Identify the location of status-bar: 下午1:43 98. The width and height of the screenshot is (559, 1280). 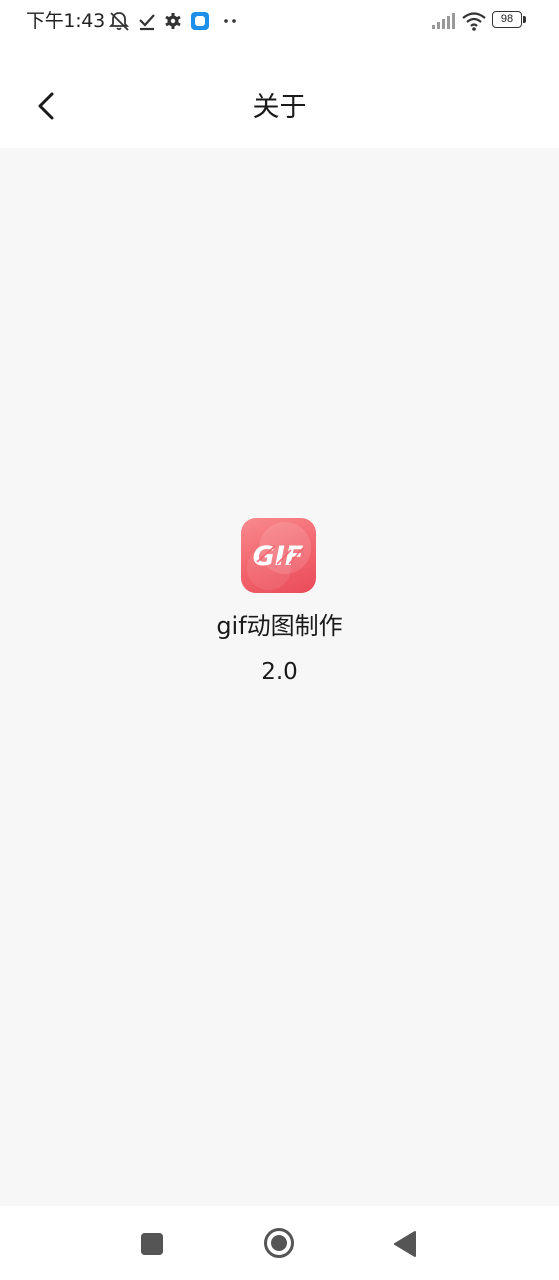
(279, 21).